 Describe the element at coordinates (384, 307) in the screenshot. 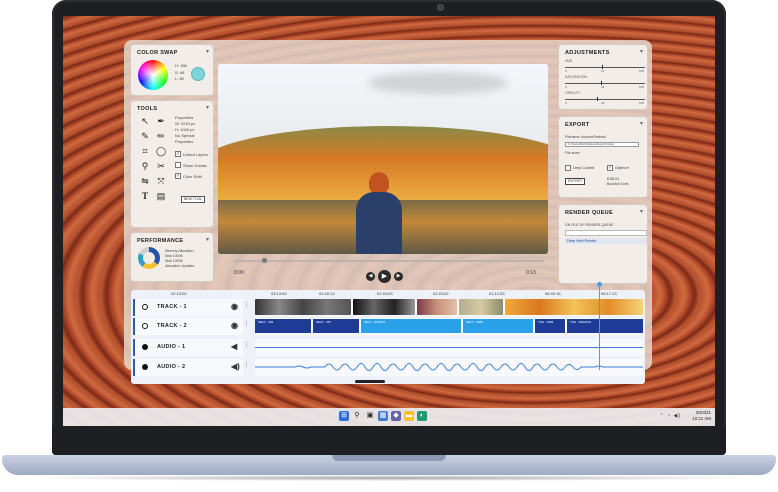

I see `video-clip-dark` at that location.